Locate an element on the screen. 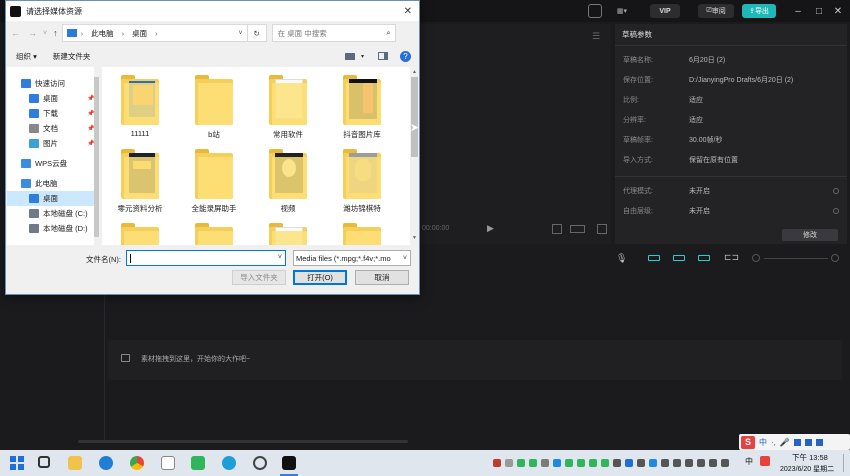  folder-item: 视频 is located at coordinates (288, 181).